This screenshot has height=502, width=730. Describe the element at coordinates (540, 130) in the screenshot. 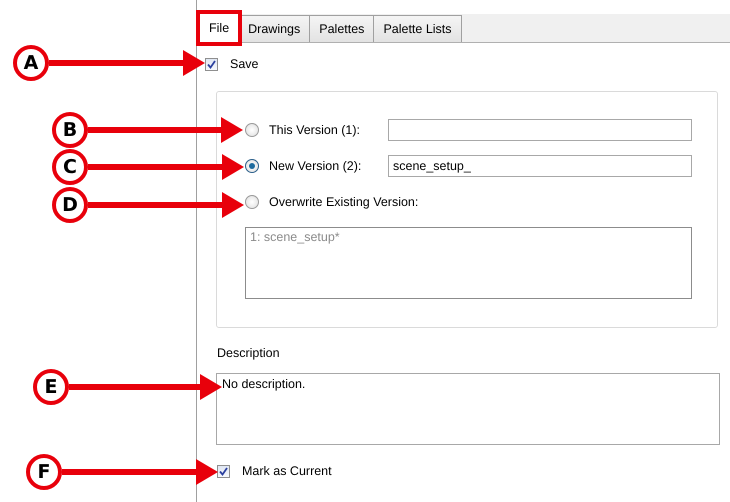

I see `input-field` at that location.